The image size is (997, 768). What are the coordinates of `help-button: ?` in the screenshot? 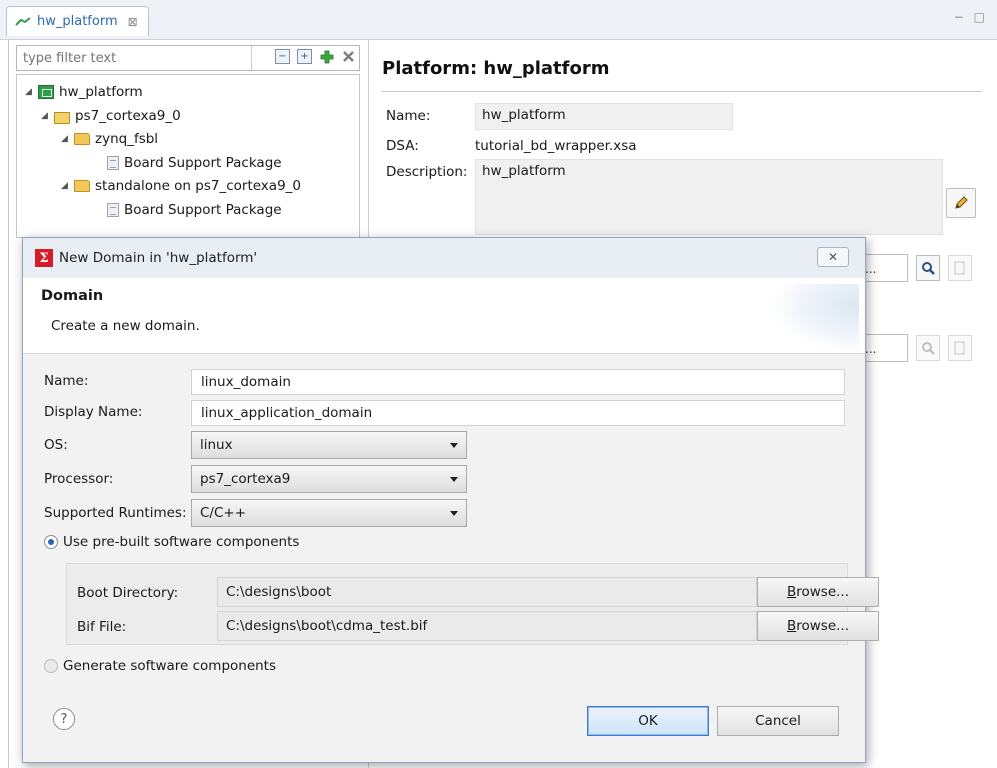 It's located at (64, 719).